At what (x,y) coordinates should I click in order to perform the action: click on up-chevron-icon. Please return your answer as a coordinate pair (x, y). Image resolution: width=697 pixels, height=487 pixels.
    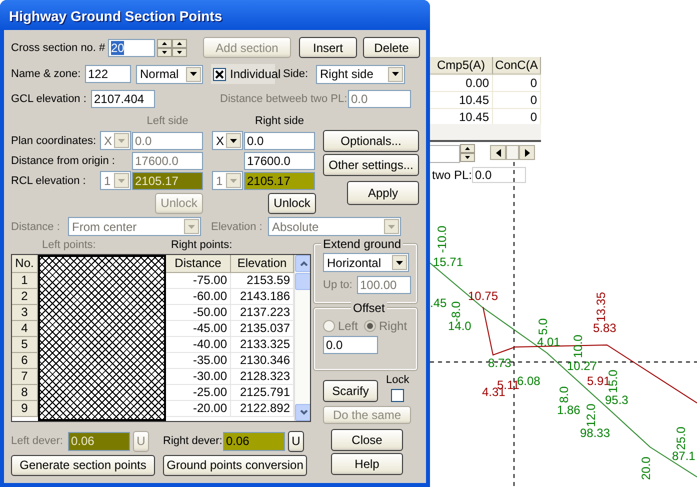
    Looking at the image, I should click on (304, 263).